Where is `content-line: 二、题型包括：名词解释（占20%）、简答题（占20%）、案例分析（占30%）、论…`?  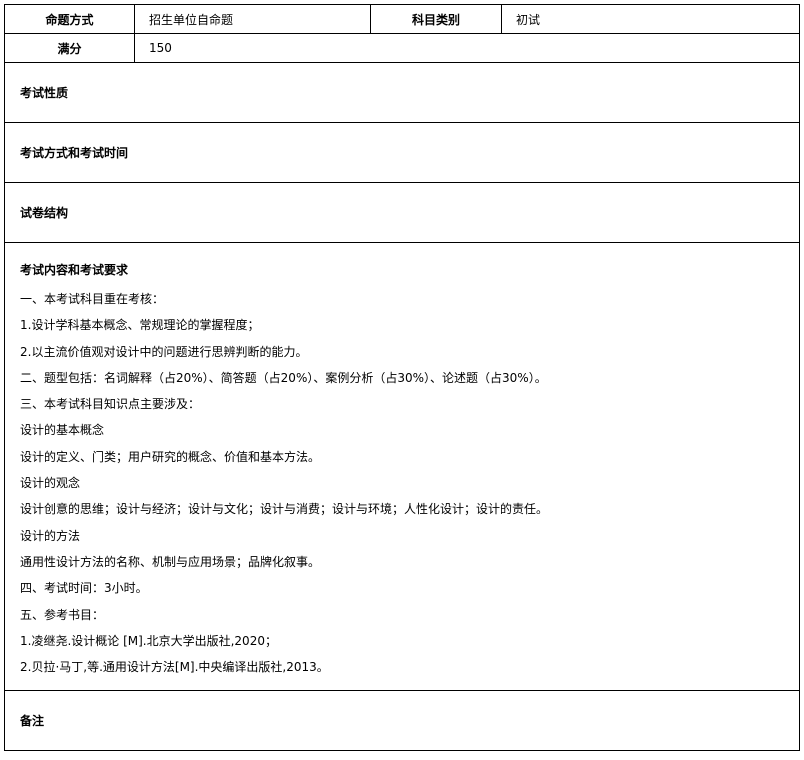 content-line: 二、题型包括：名词解释（占20%）、简答题（占20%）、案例分析（占30%）、论… is located at coordinates (283, 377).